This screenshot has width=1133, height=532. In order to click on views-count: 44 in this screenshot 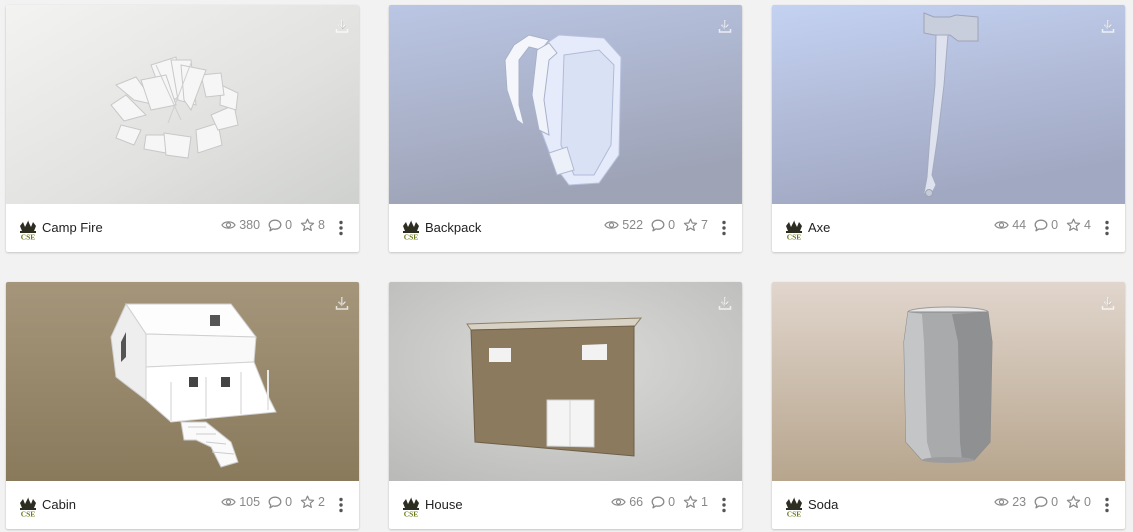, I will do `click(1010, 225)`.